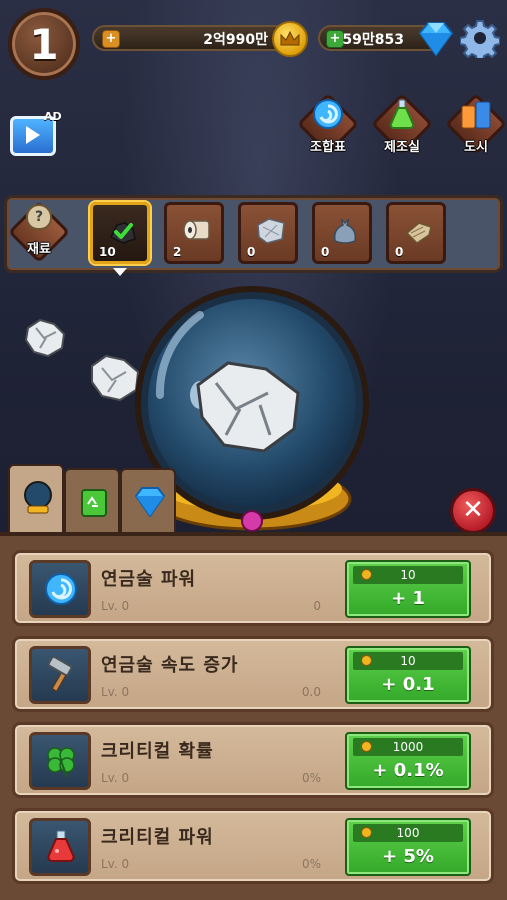 The height and width of the screenshot is (900, 507). I want to click on recycle-bin-icon, so click(94, 502).